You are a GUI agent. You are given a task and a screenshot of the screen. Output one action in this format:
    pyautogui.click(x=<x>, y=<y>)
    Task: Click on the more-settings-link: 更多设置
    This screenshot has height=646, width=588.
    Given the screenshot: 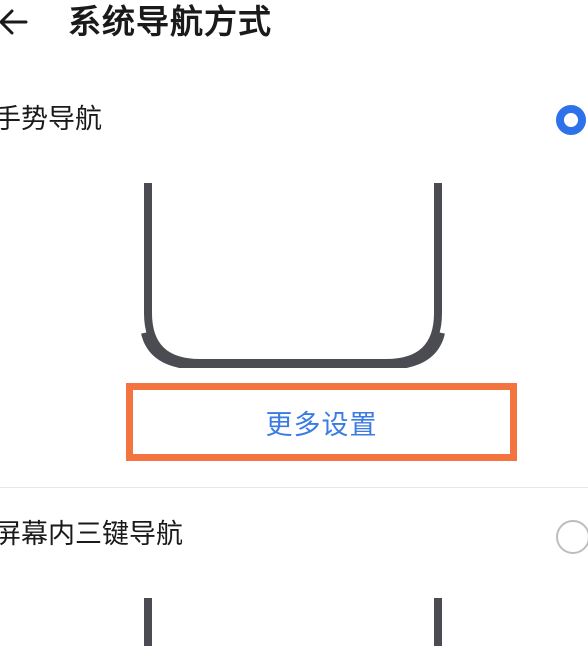 What is the action you would take?
    pyautogui.click(x=321, y=422)
    